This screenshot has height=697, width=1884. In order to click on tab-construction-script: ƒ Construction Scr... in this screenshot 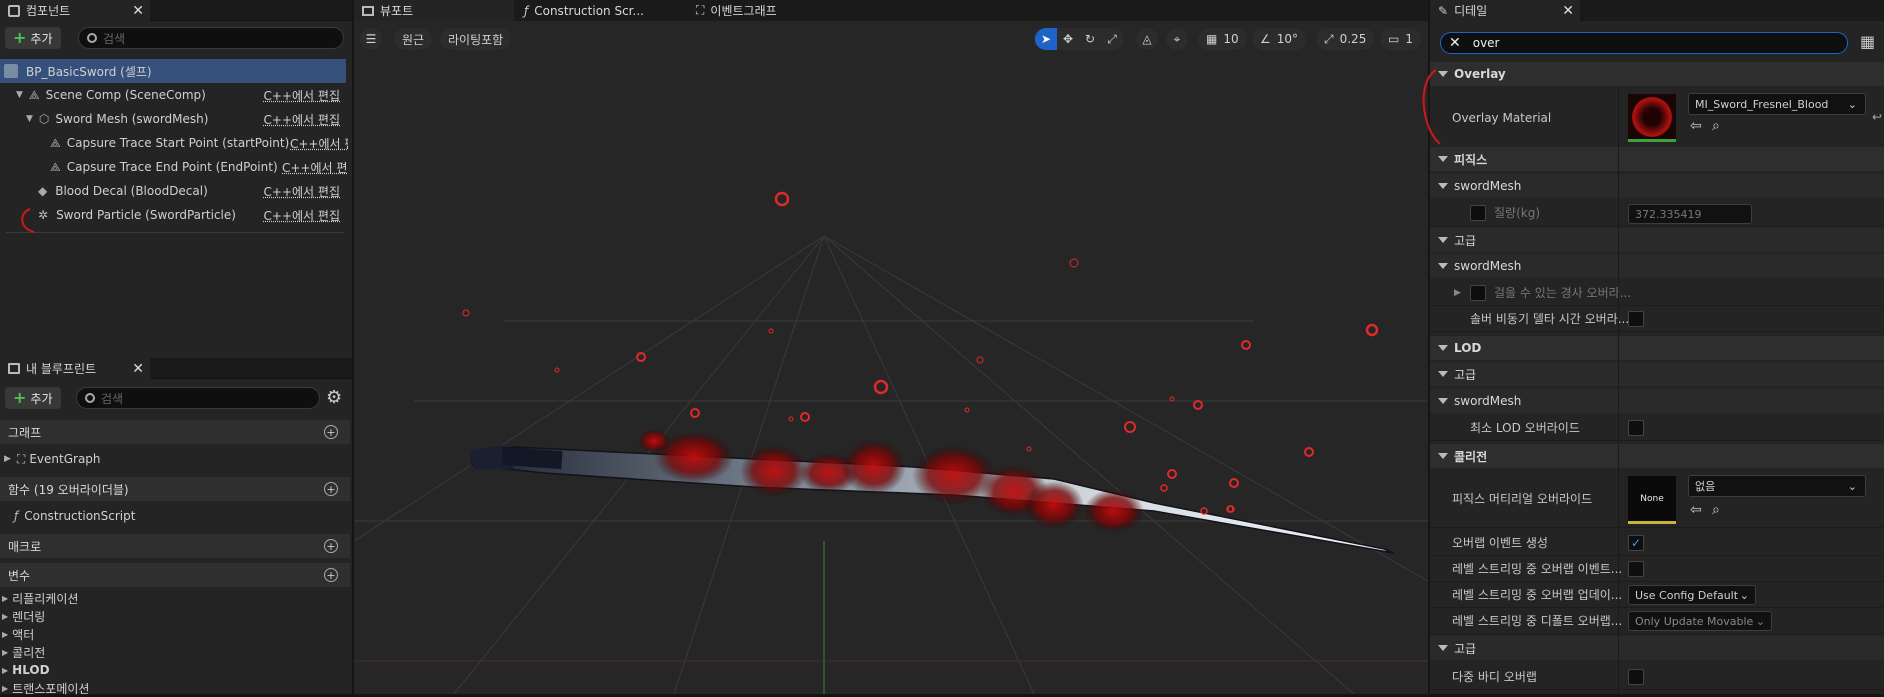, I will do `click(601, 10)`.